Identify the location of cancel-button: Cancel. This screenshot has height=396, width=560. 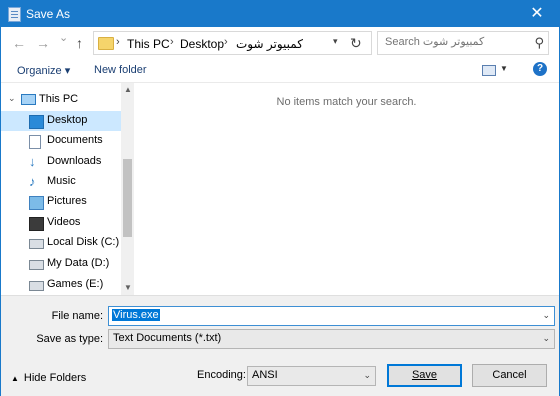
(509, 375).